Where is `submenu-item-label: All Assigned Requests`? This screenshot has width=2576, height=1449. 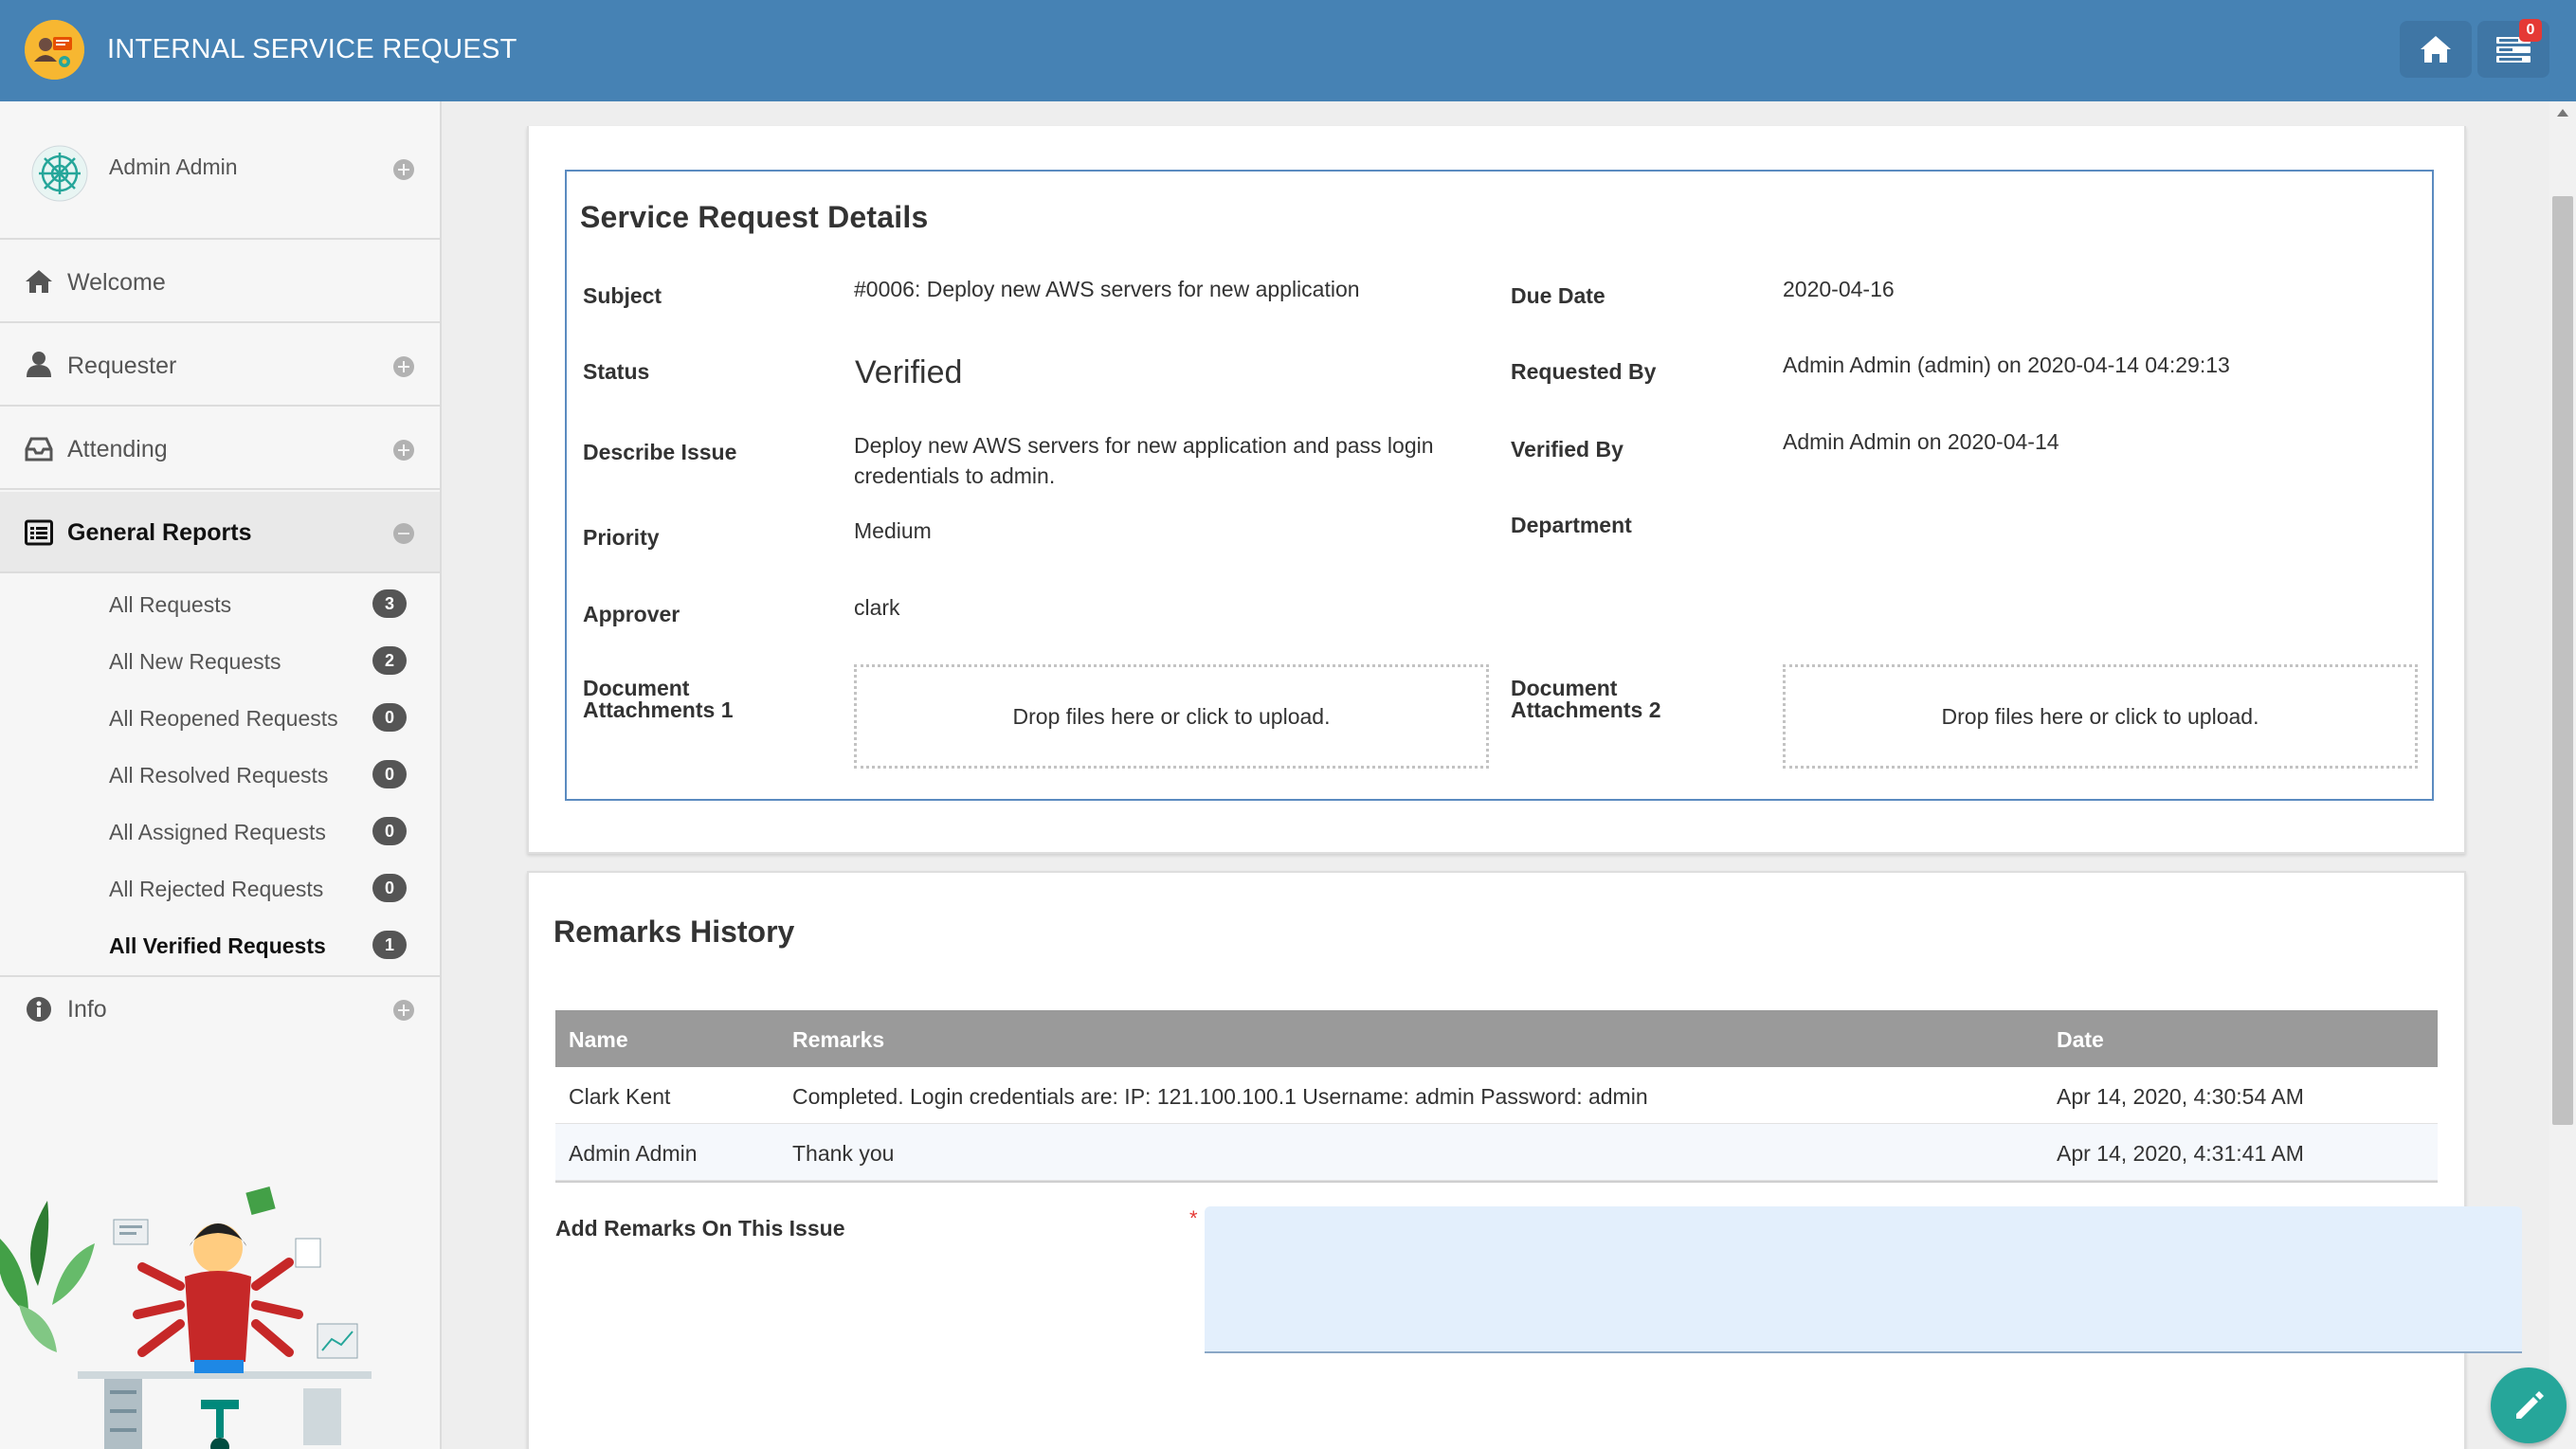
submenu-item-label: All Assigned Requests is located at coordinates (217, 832).